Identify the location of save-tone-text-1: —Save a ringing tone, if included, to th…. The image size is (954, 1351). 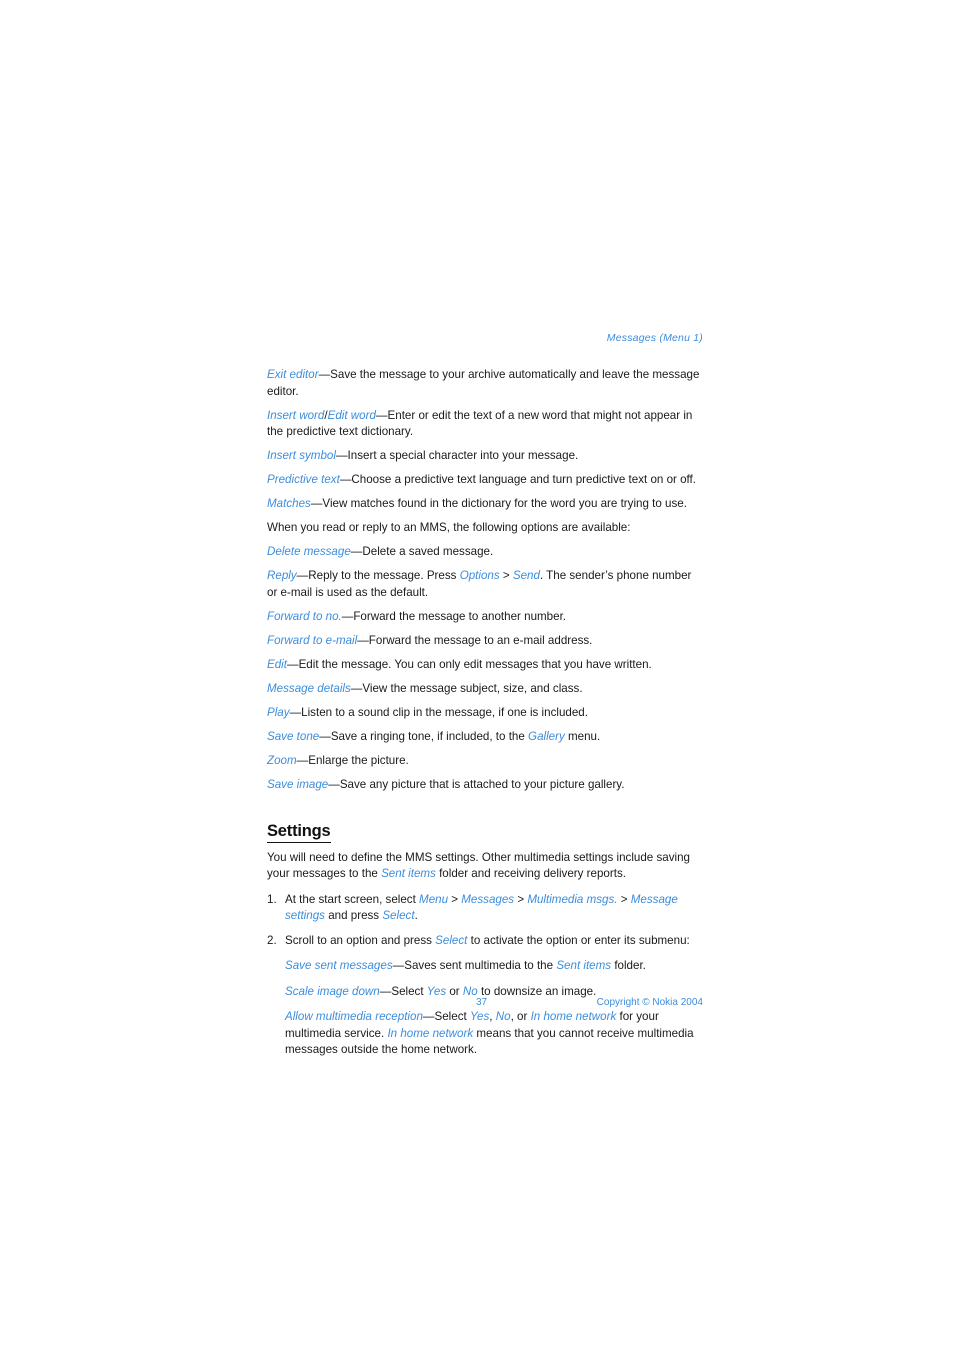
(424, 736).